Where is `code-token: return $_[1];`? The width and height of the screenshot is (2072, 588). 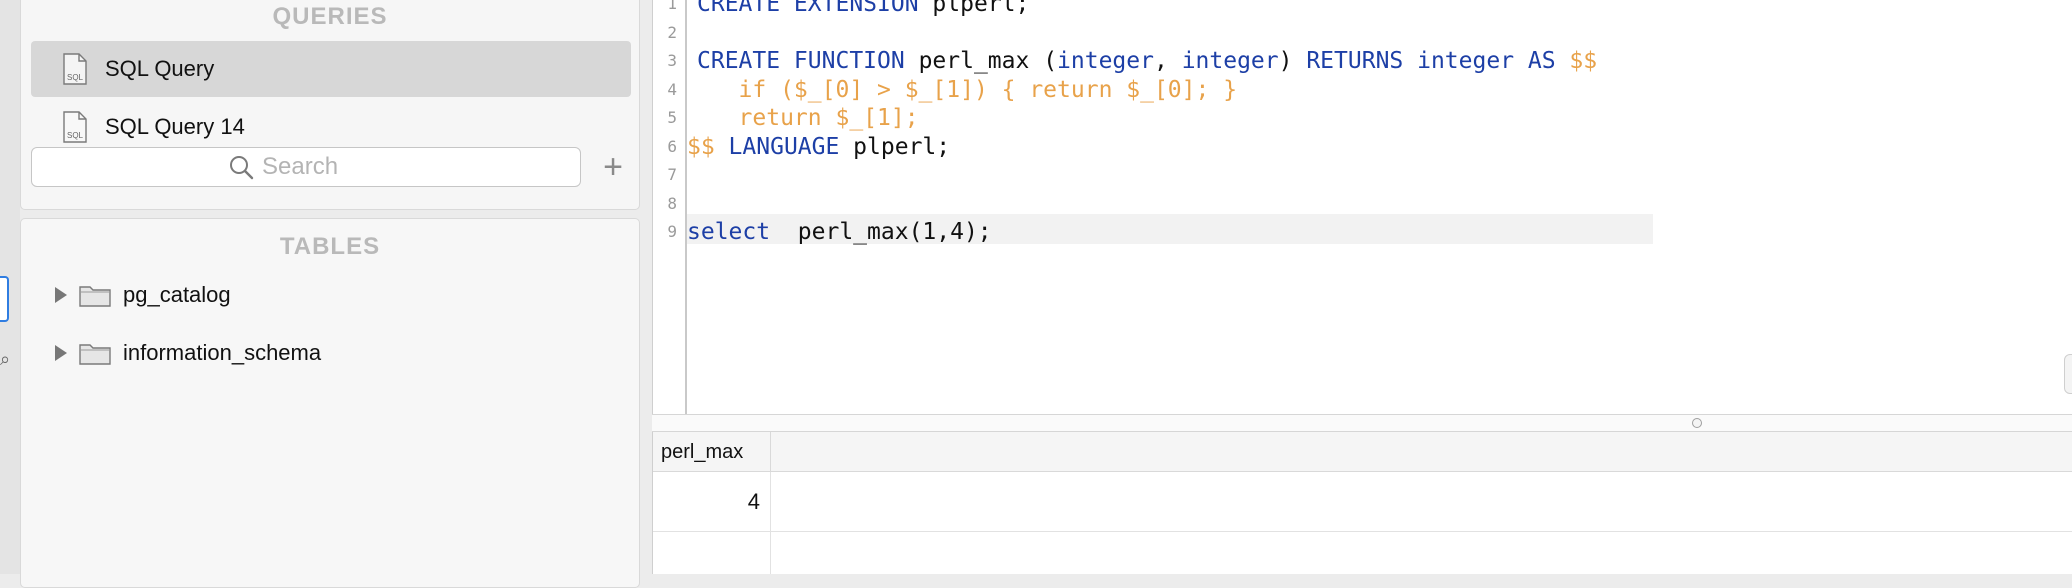
code-token: return $_[1]; is located at coordinates (808, 118).